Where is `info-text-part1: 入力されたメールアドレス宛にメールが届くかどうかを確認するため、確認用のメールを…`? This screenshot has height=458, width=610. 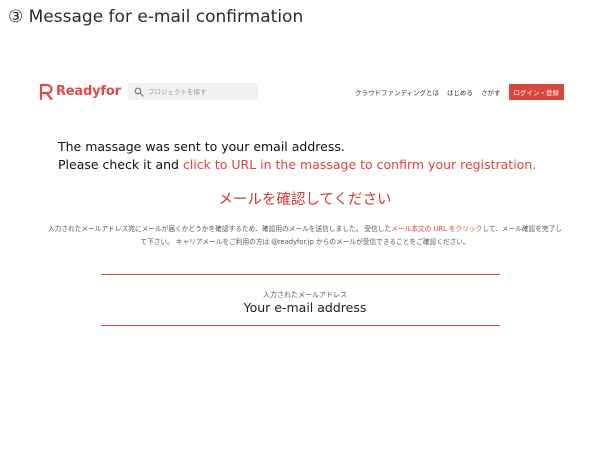 info-text-part1: 入力されたメールアドレス宛にメールが届くかどうかを確認するため、確認用のメールを… is located at coordinates (220, 229).